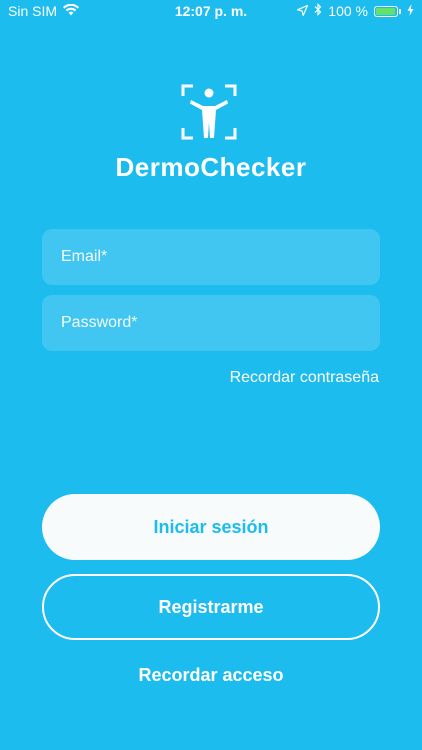 The width and height of the screenshot is (422, 750). I want to click on status-right: 100 %, so click(355, 11).